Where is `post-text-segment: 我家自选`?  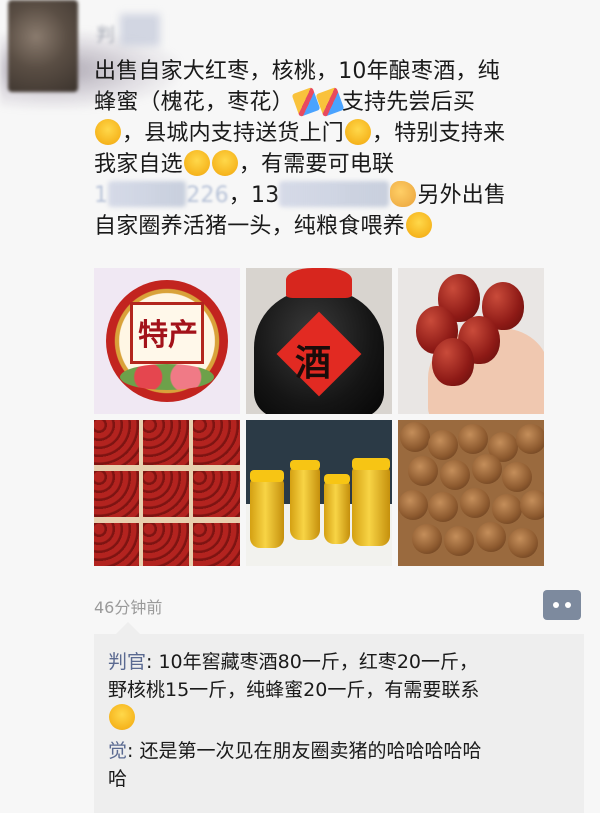 post-text-segment: 我家自选 is located at coordinates (138, 164).